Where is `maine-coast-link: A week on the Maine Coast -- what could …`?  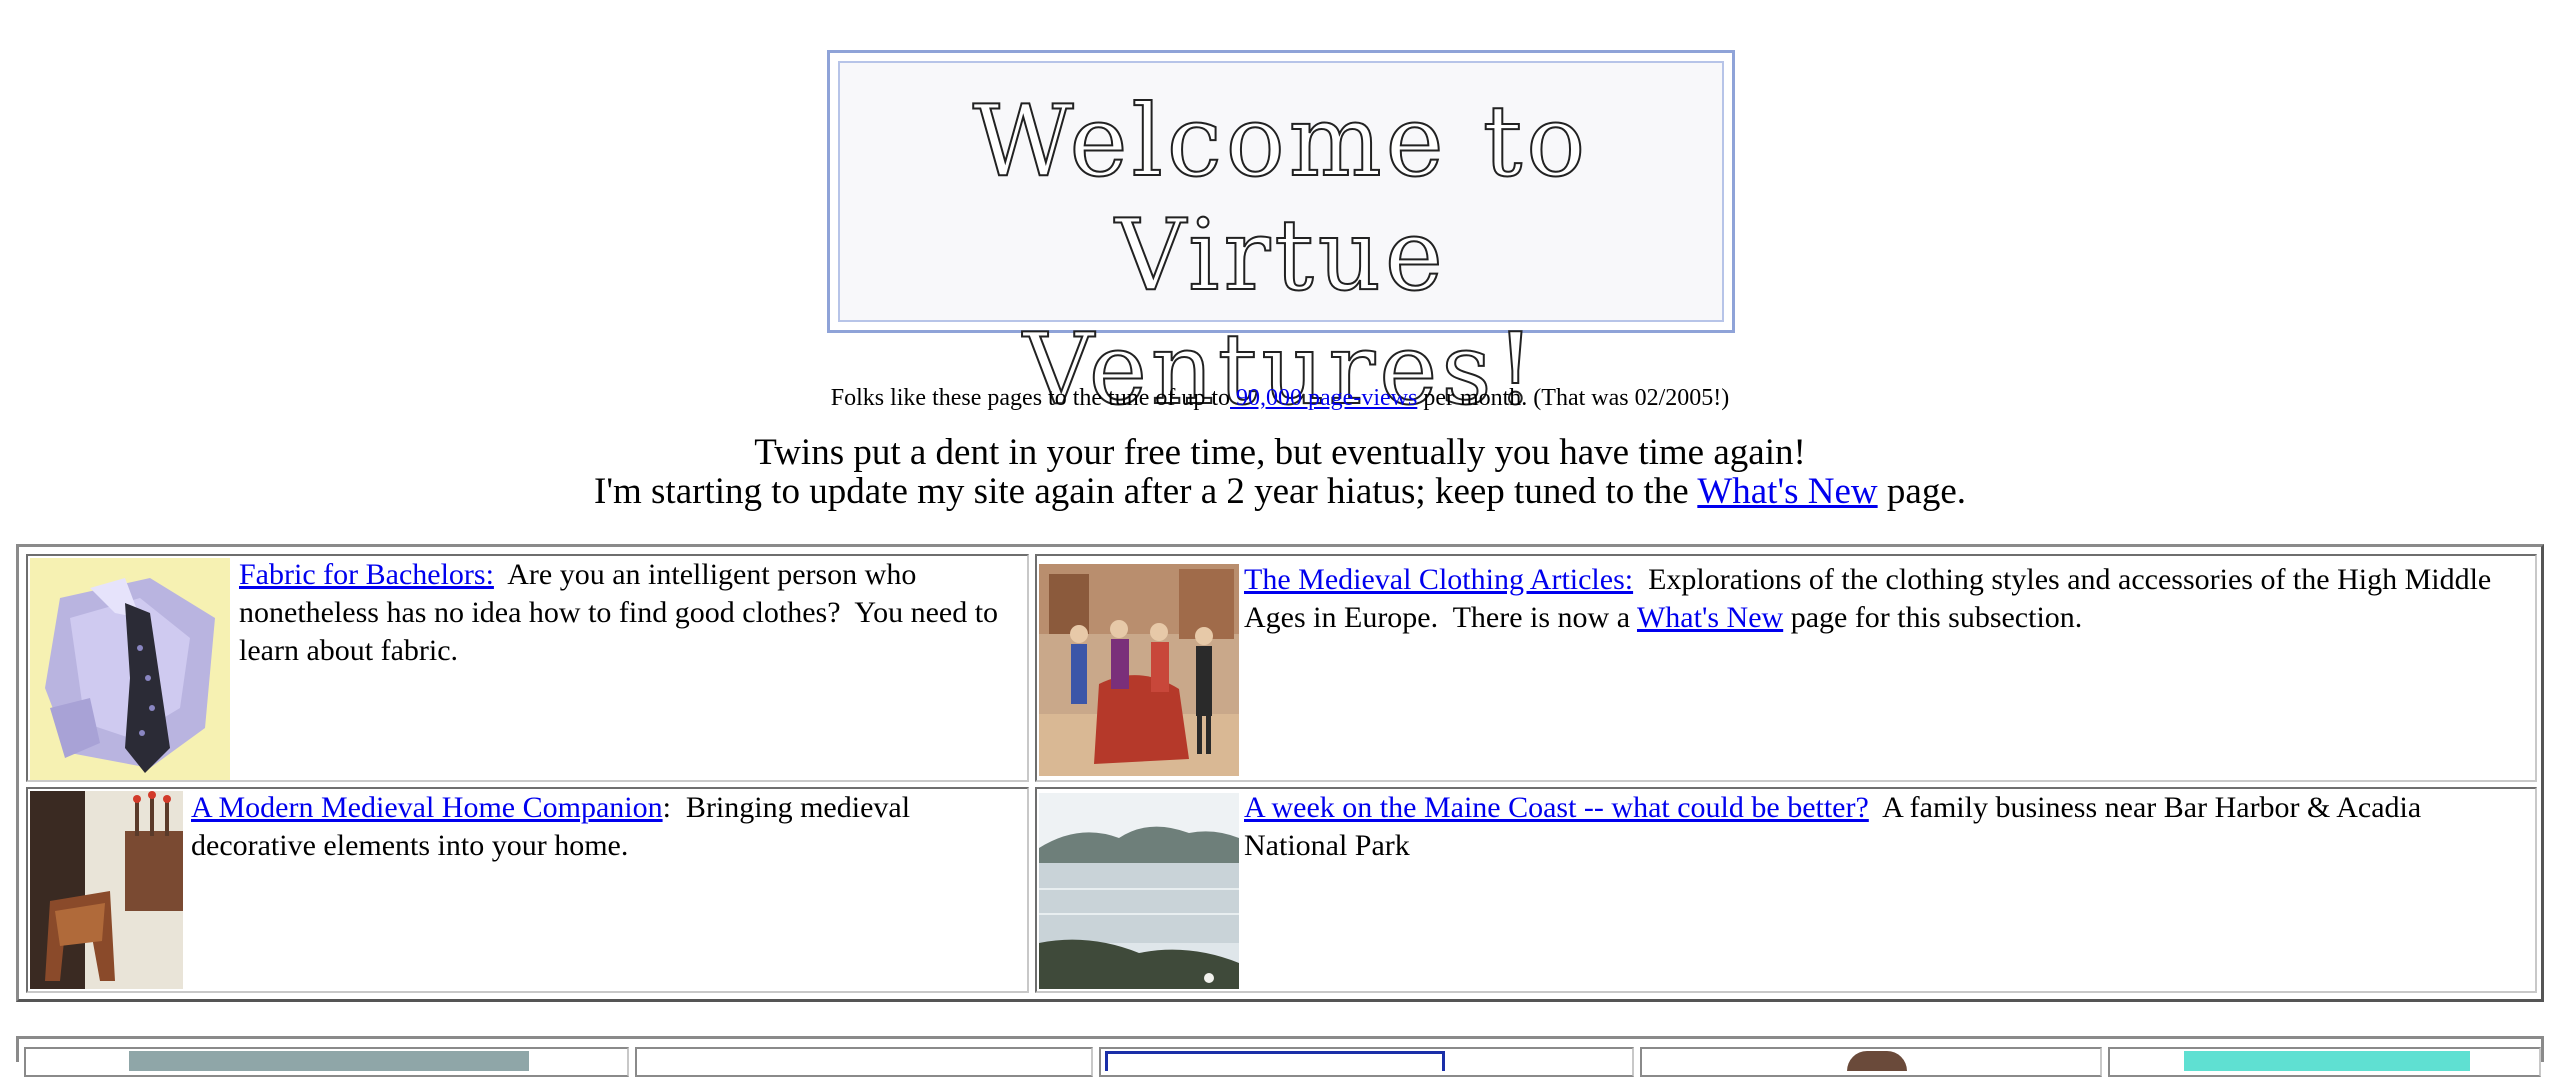 maine-coast-link: A week on the Maine Coast -- what could … is located at coordinates (1556, 807).